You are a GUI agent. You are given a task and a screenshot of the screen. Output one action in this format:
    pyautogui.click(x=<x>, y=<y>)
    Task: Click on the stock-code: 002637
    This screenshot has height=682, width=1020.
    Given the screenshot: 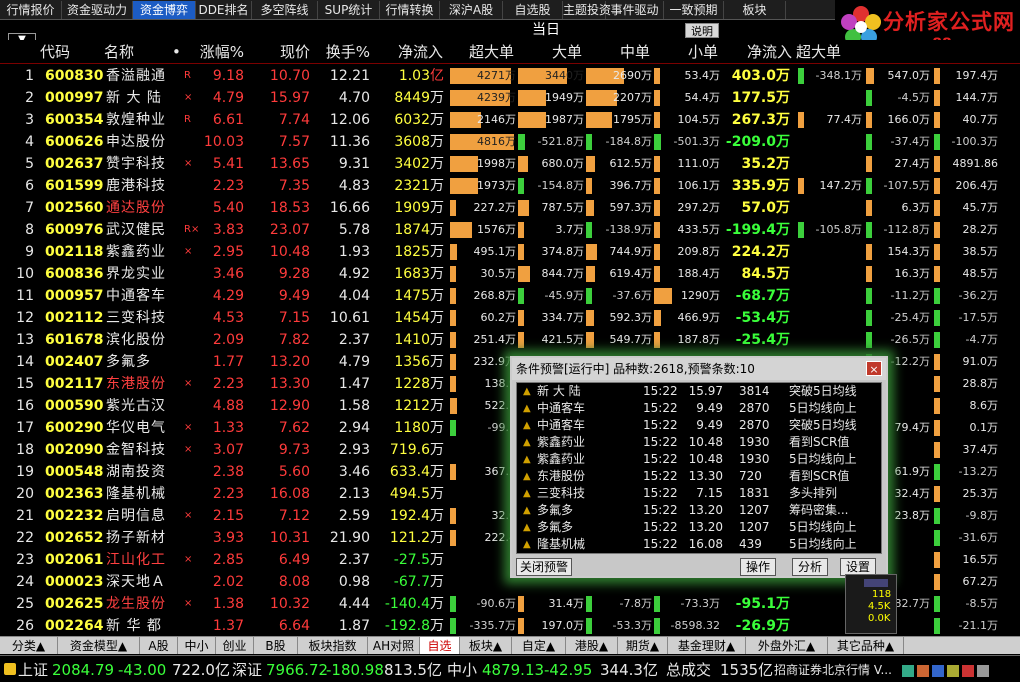 What is the action you would take?
    pyautogui.click(x=75, y=164)
    